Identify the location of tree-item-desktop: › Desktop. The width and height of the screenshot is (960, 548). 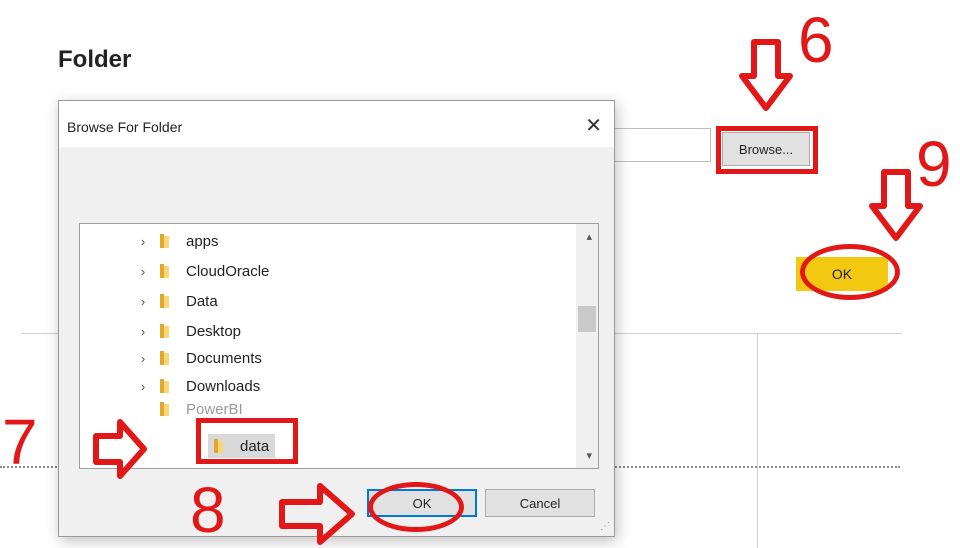
(188, 331).